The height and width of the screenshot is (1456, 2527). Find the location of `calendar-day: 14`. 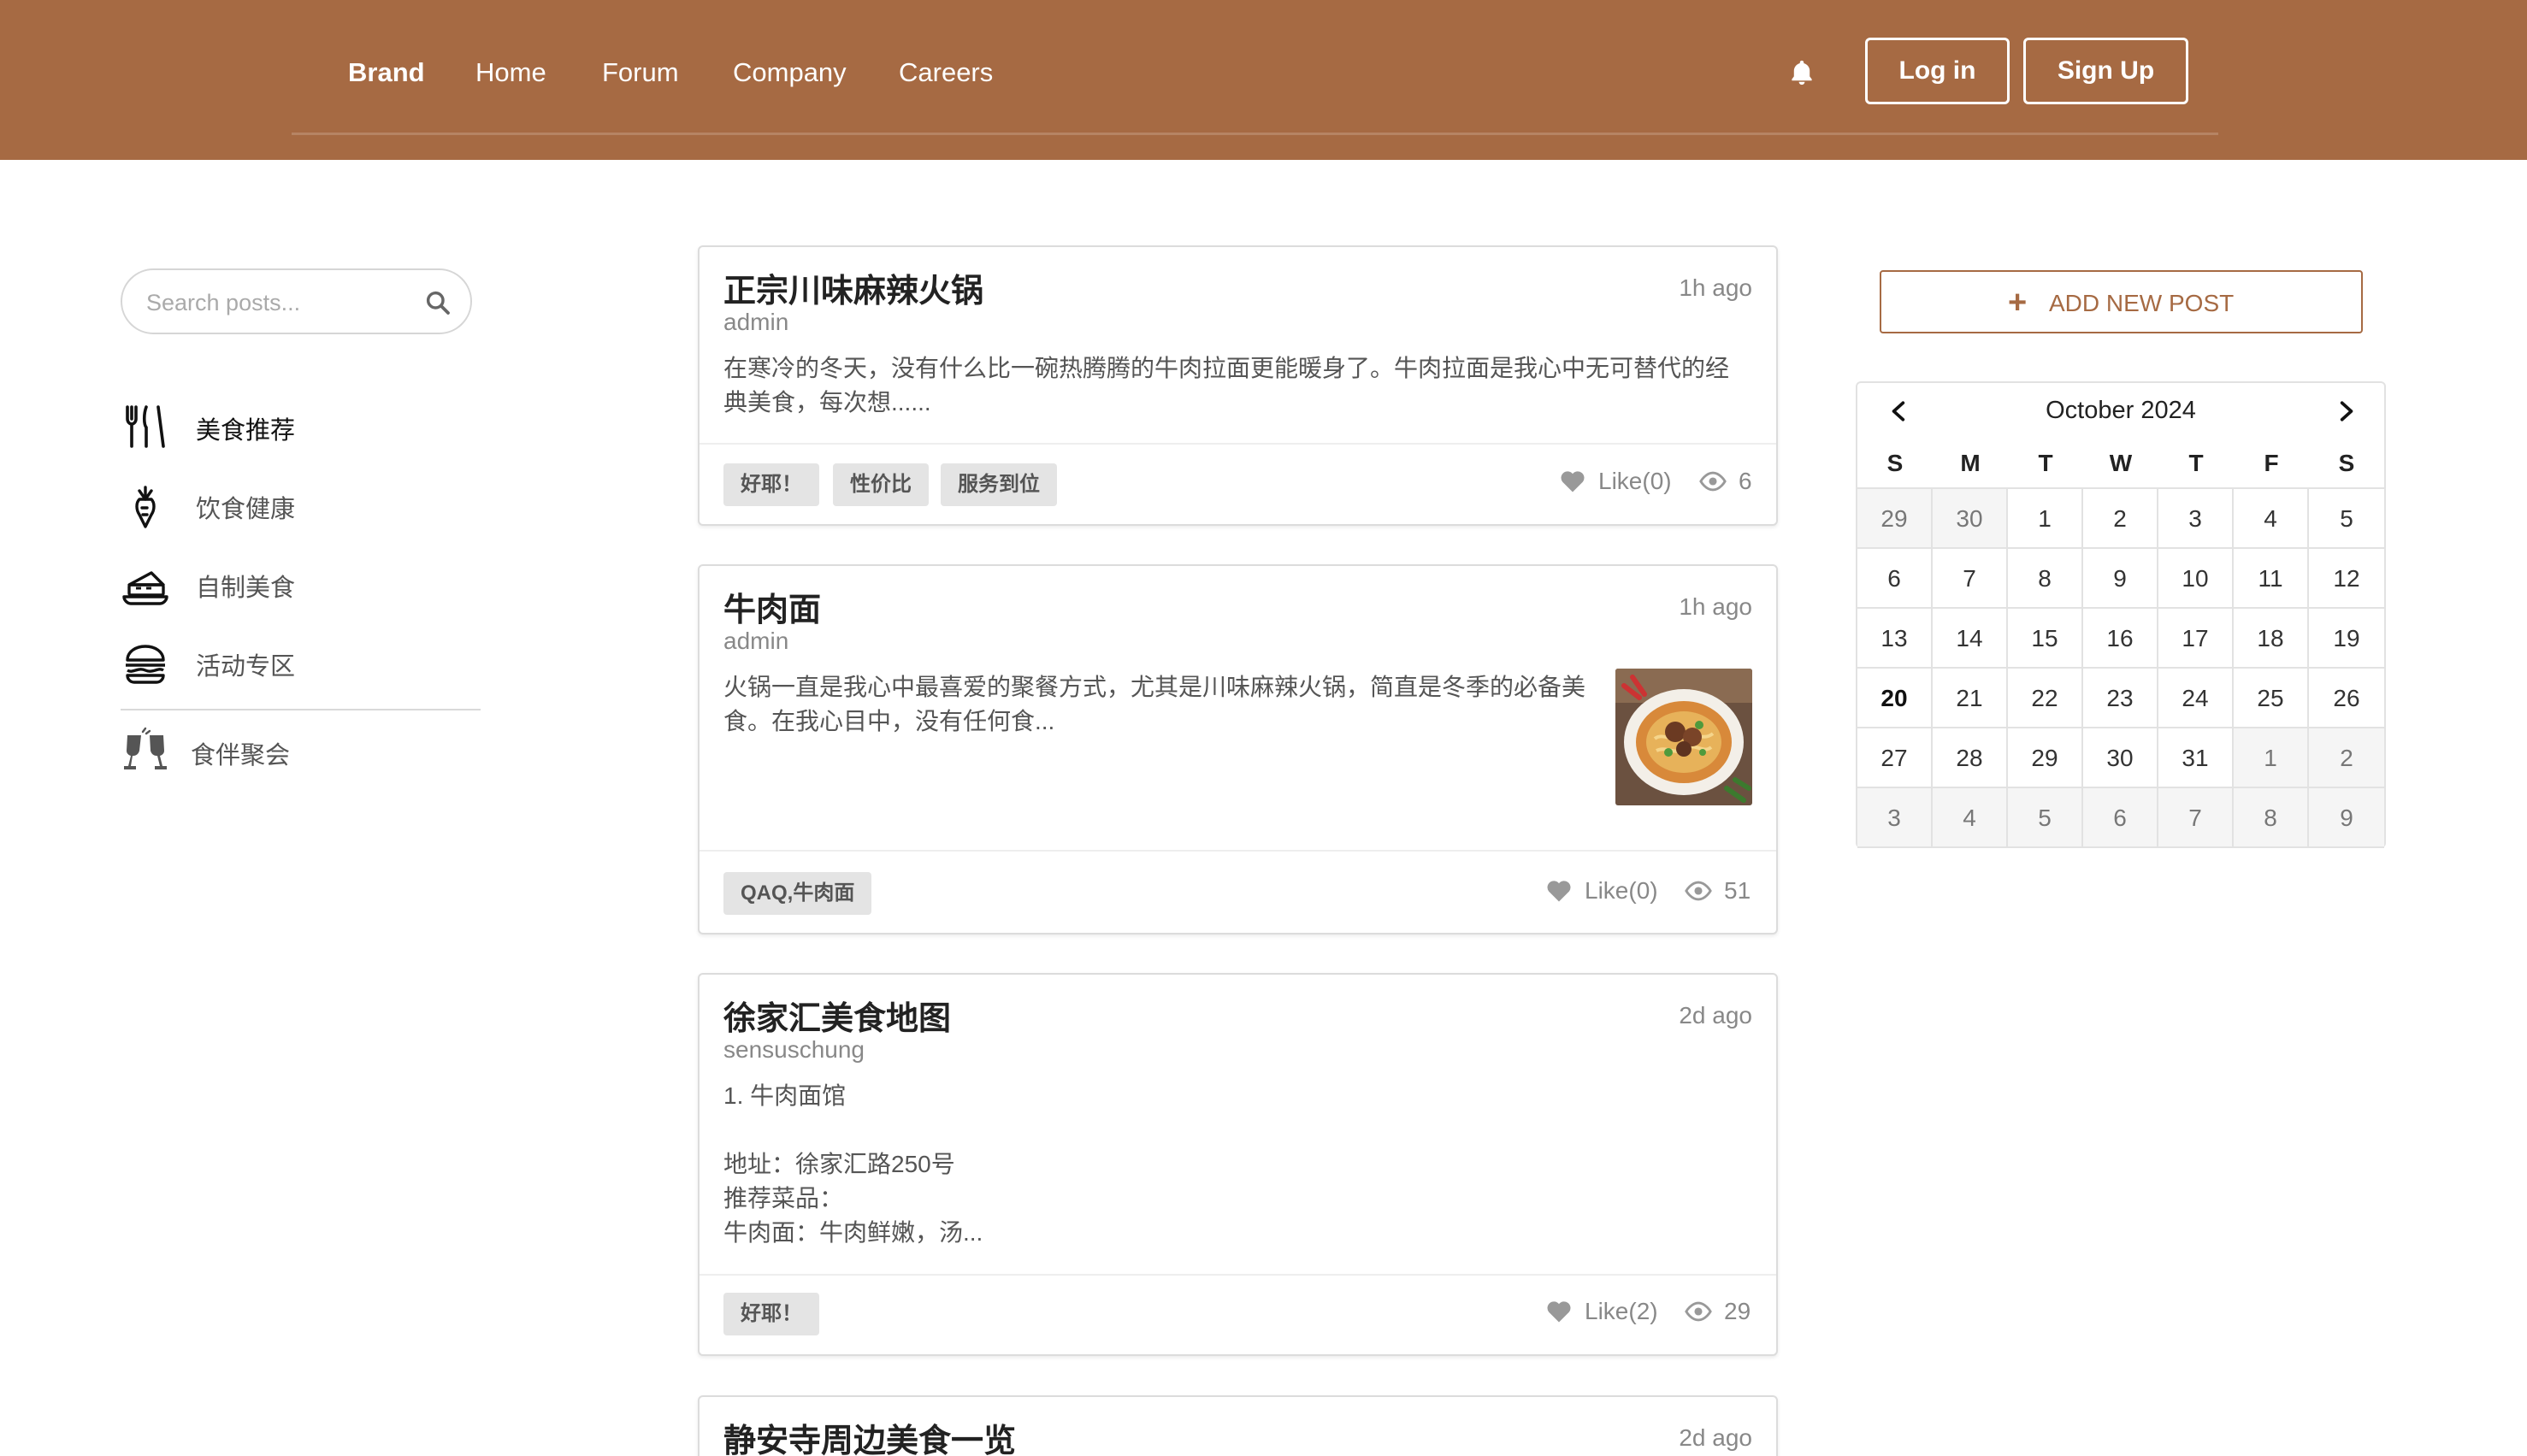

calendar-day: 14 is located at coordinates (1971, 639).